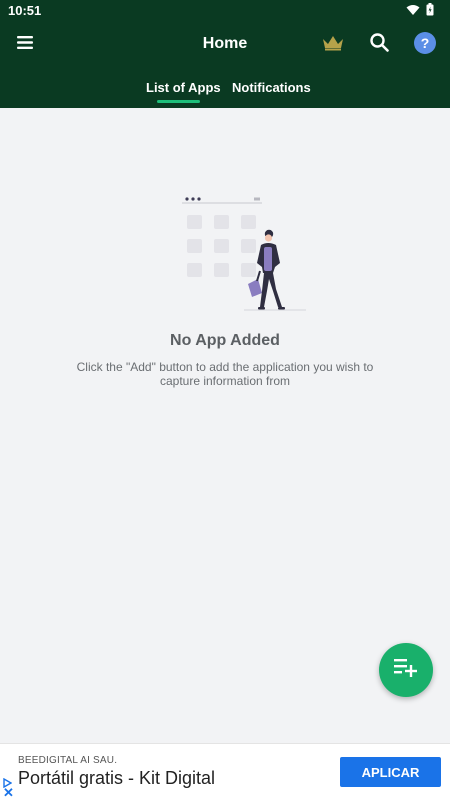  I want to click on help-icon: ?, so click(425, 45).